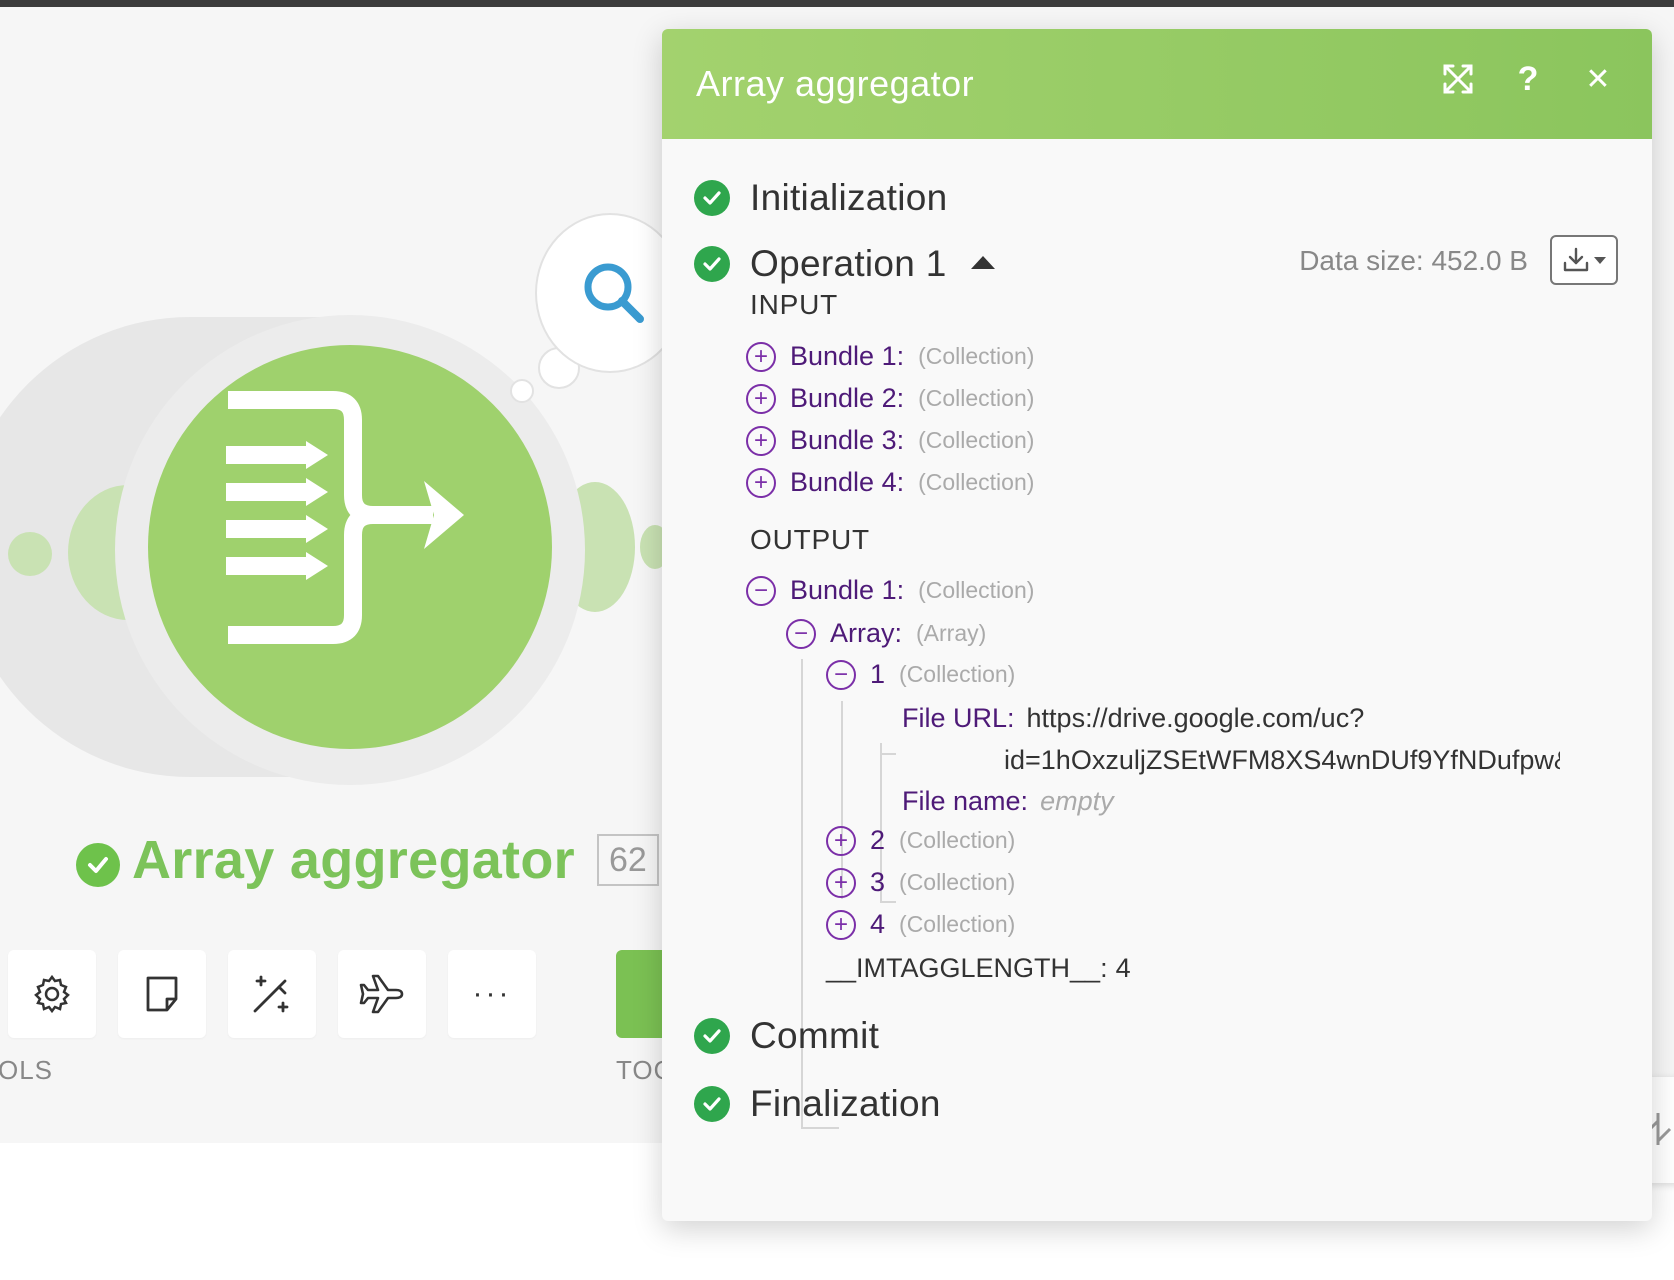 The height and width of the screenshot is (1280, 1674). I want to click on item-key: 1, so click(878, 674).